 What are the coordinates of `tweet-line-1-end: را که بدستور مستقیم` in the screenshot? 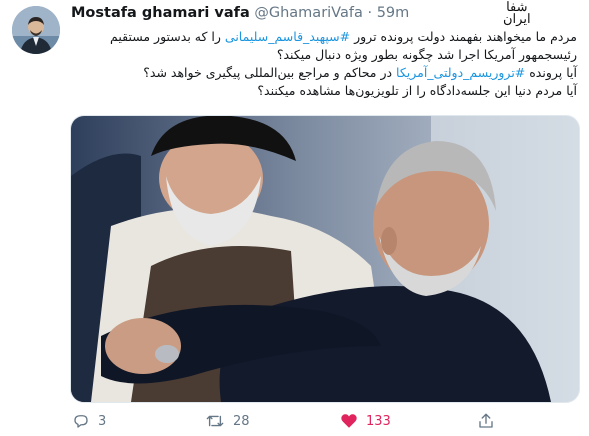 It's located at (167, 36).